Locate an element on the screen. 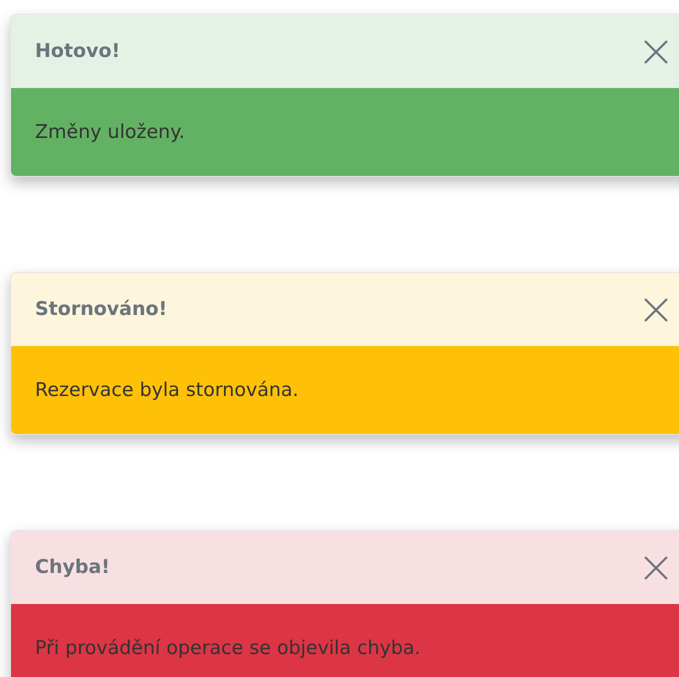  toast-title: Stornováno! is located at coordinates (101, 309).